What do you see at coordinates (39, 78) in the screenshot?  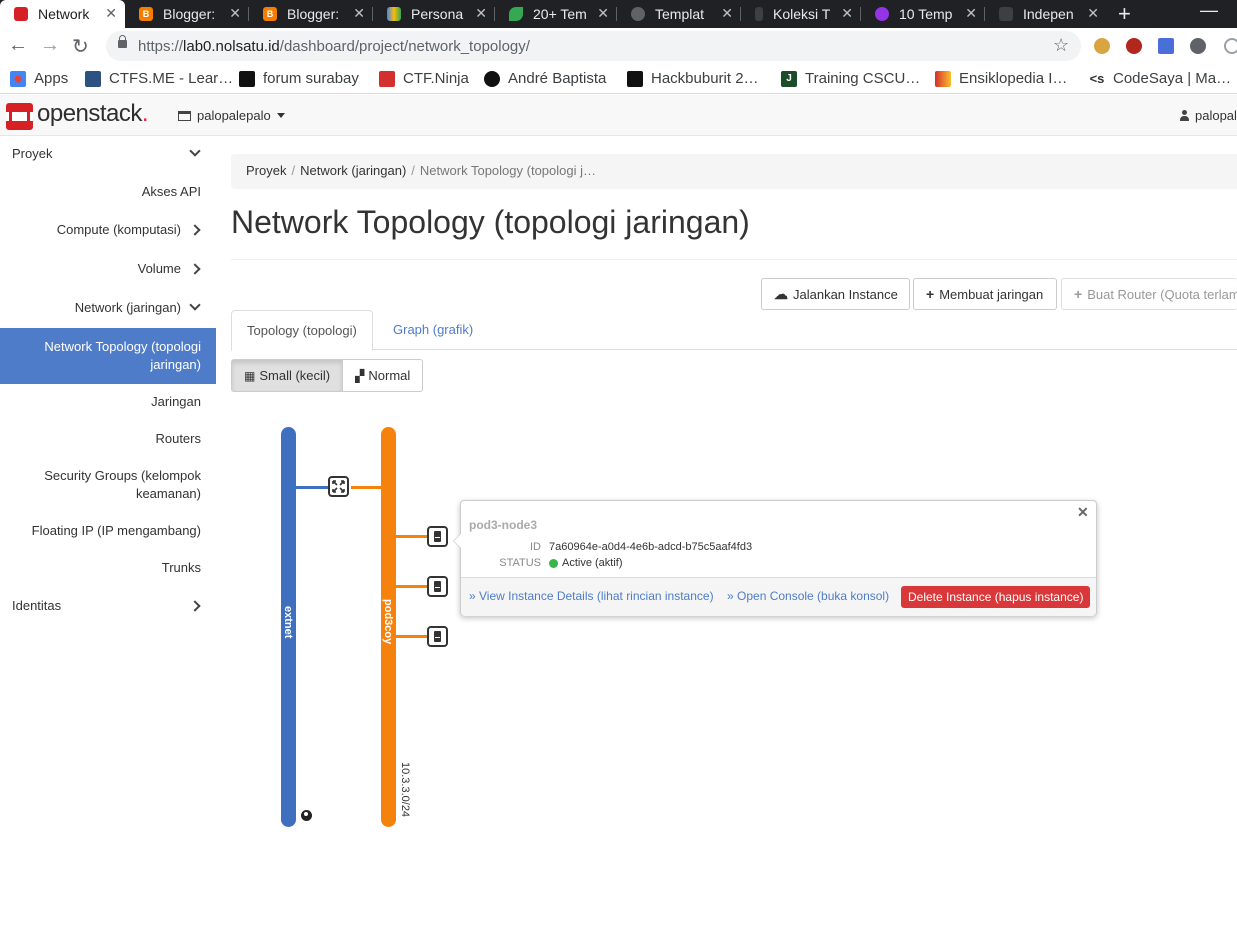 I see `bookmark-apps: Apps` at bounding box center [39, 78].